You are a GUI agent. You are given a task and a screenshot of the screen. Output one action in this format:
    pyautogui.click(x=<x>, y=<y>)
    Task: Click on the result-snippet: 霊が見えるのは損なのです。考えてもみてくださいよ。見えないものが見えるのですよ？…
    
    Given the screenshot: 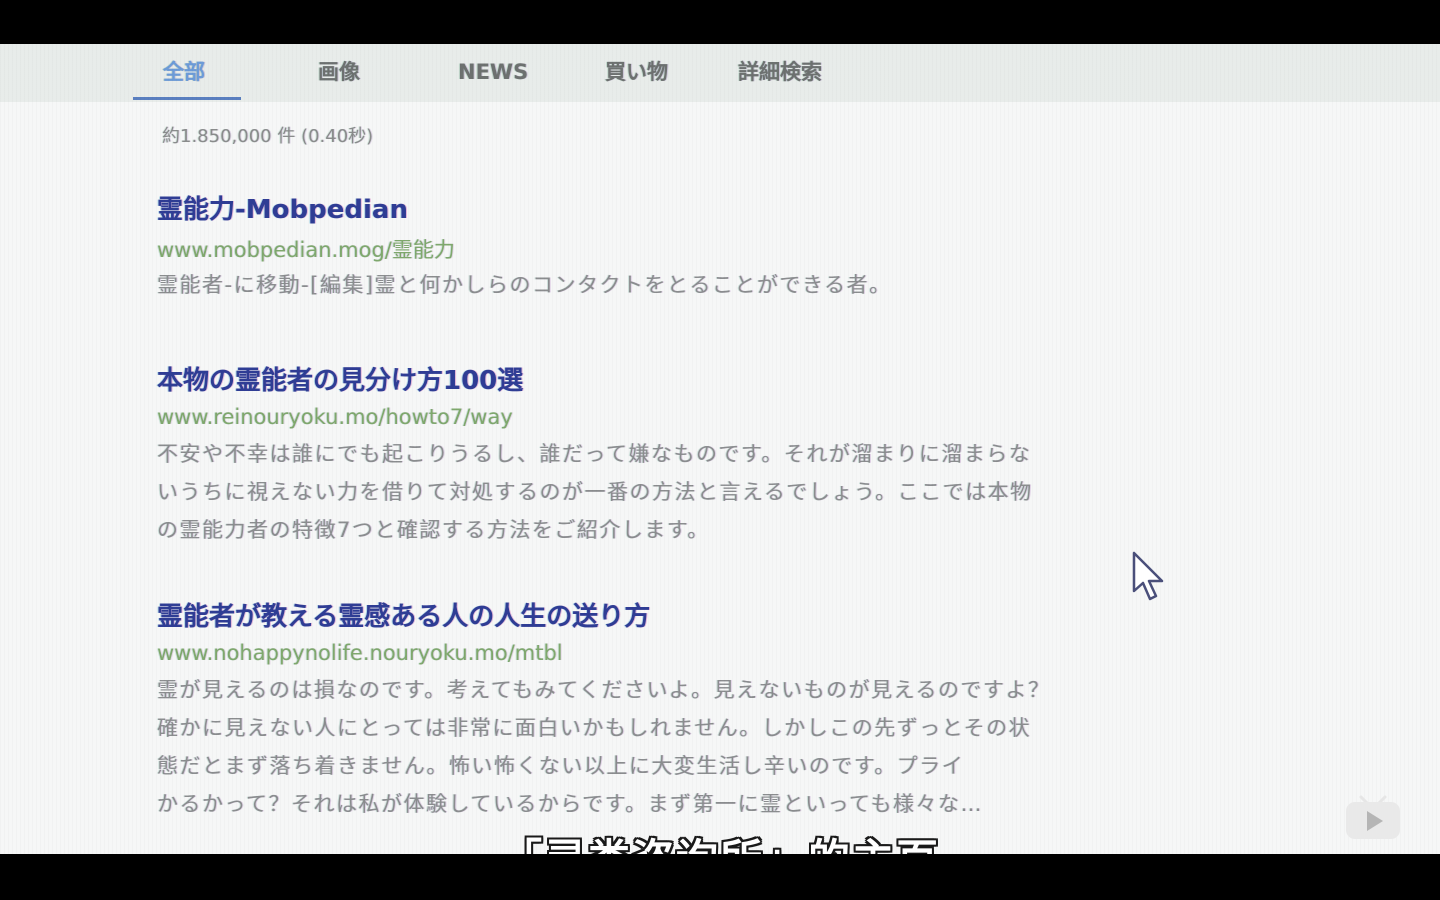 What is the action you would take?
    pyautogui.click(x=729, y=747)
    